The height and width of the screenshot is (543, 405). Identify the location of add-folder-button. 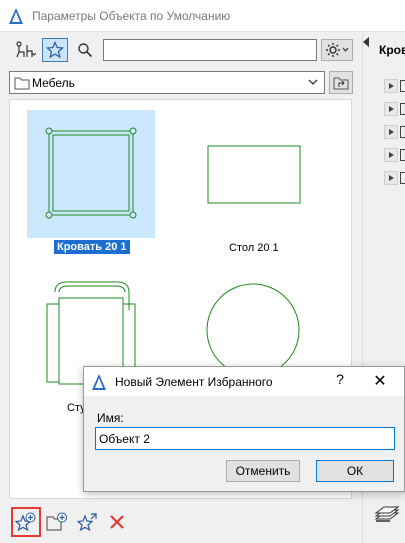
(57, 522).